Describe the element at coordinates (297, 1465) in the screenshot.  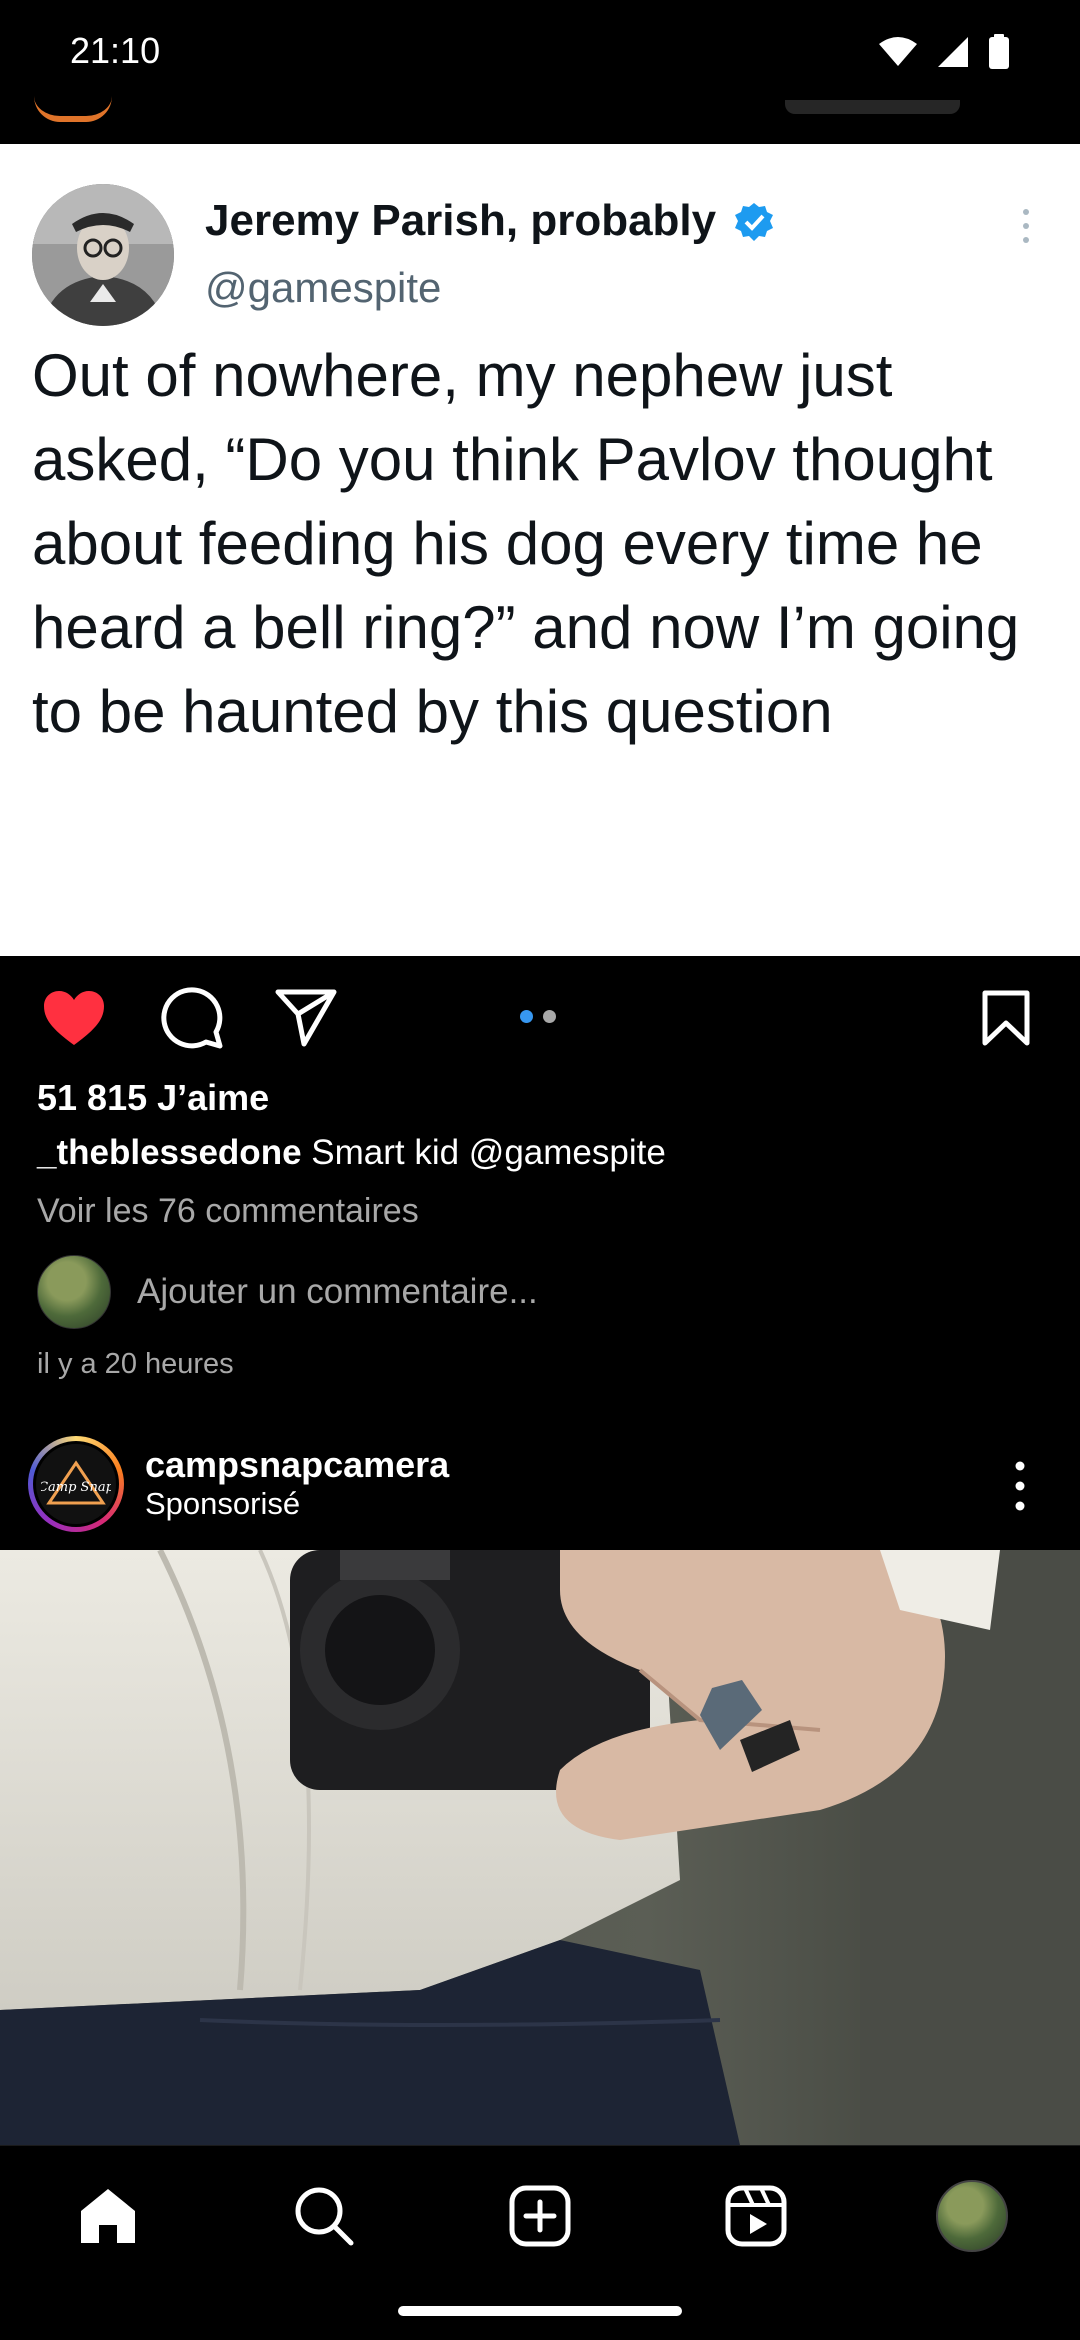
I see `sponsor-username: campsnapcamera` at that location.